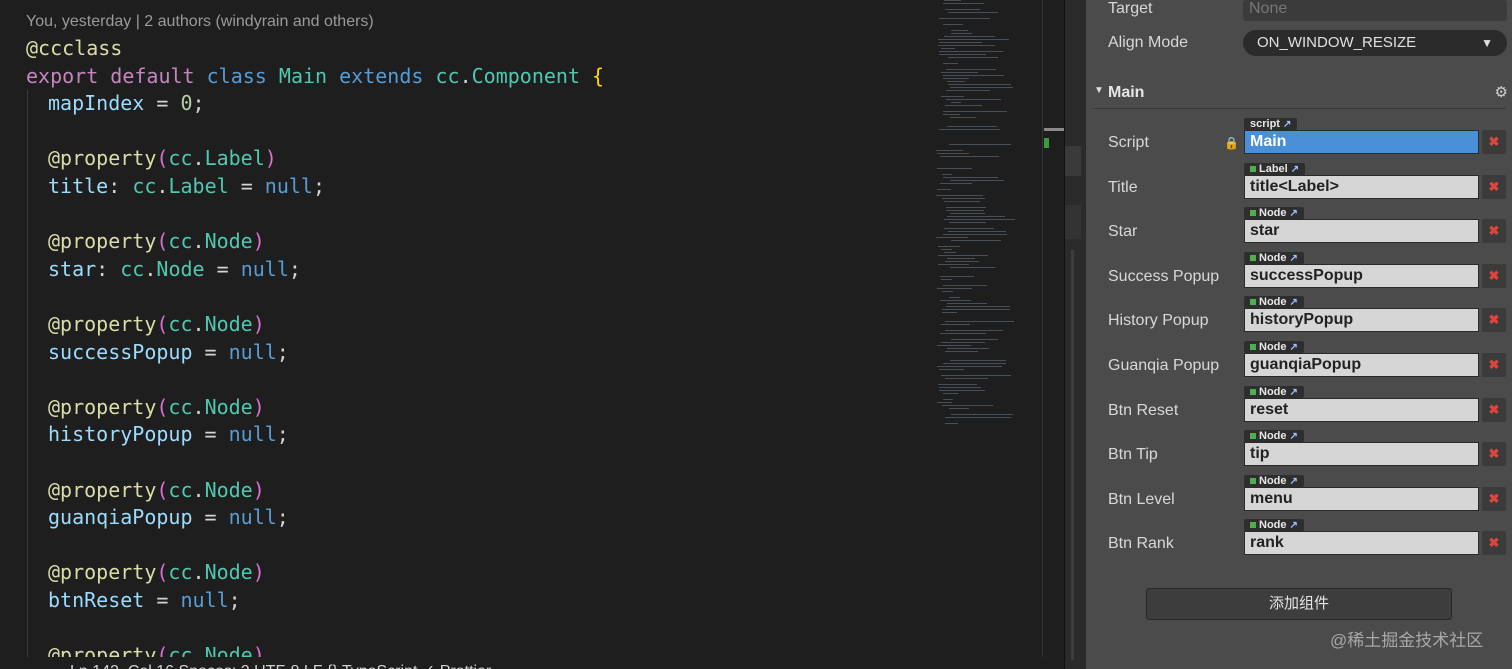 The height and width of the screenshot is (669, 1512). Describe the element at coordinates (264, 269) in the screenshot. I see `code-token: null` at that location.